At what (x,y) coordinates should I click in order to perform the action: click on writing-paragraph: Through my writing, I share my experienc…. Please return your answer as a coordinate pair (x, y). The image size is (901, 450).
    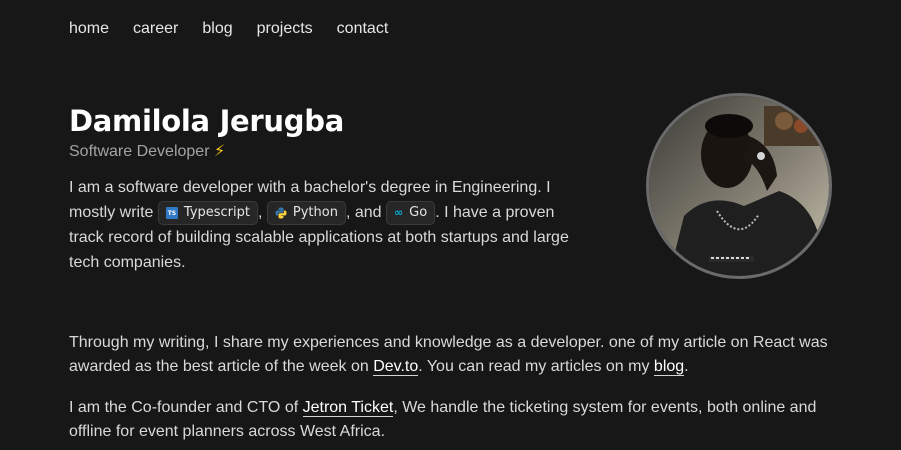
    Looking at the image, I should click on (449, 355).